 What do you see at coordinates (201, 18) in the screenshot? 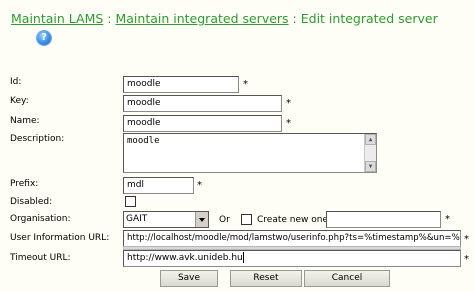
I see `breadcrumb-maintain-integrated-servers: Maintain integrated servers` at bounding box center [201, 18].